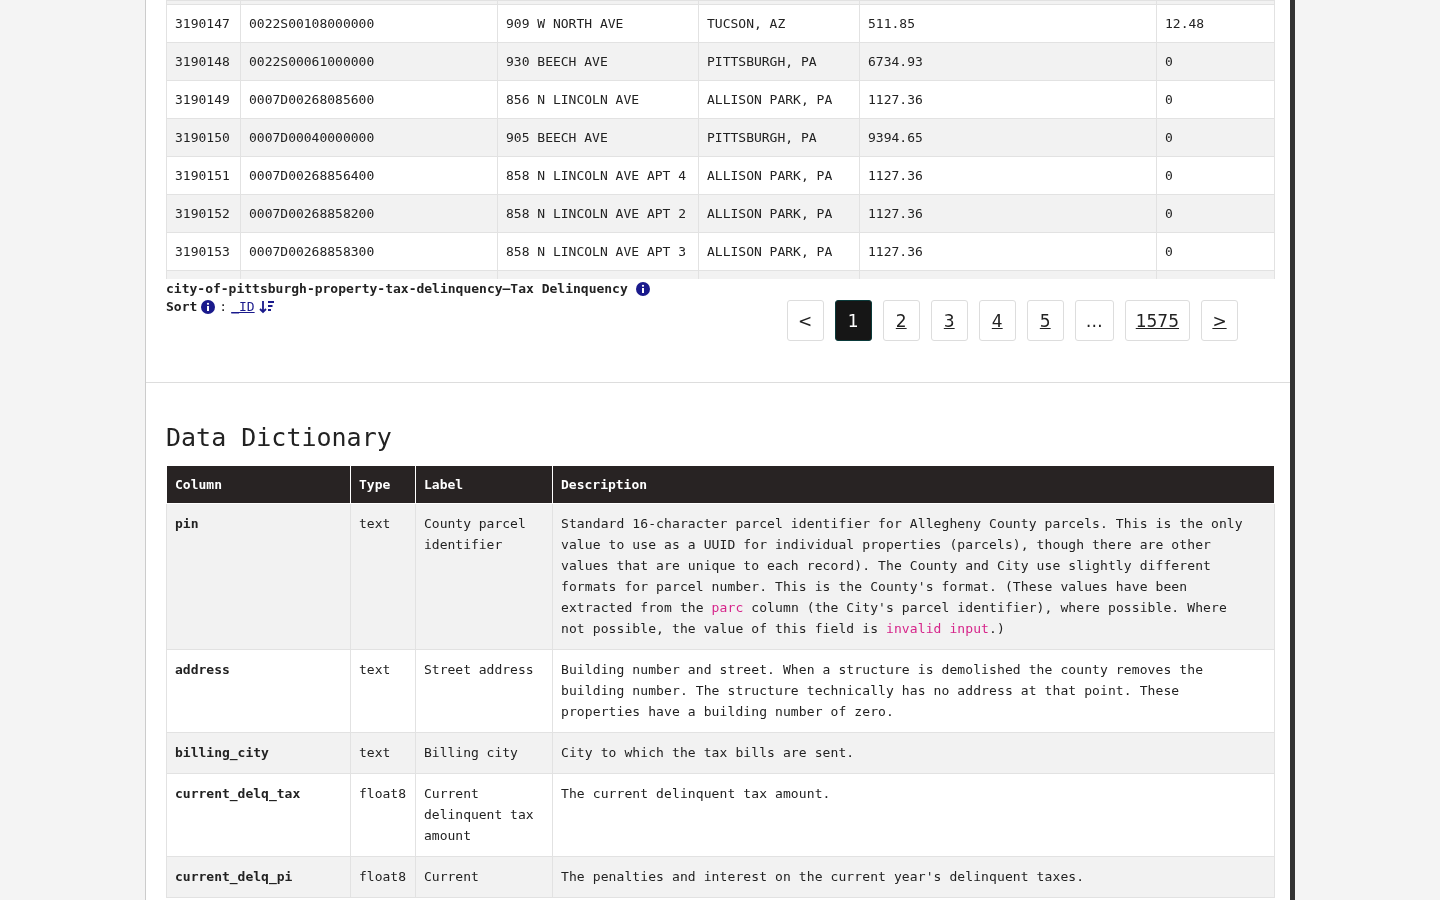  Describe the element at coordinates (369, 23) in the screenshot. I see `table-cell: 0022S00108000000` at that location.